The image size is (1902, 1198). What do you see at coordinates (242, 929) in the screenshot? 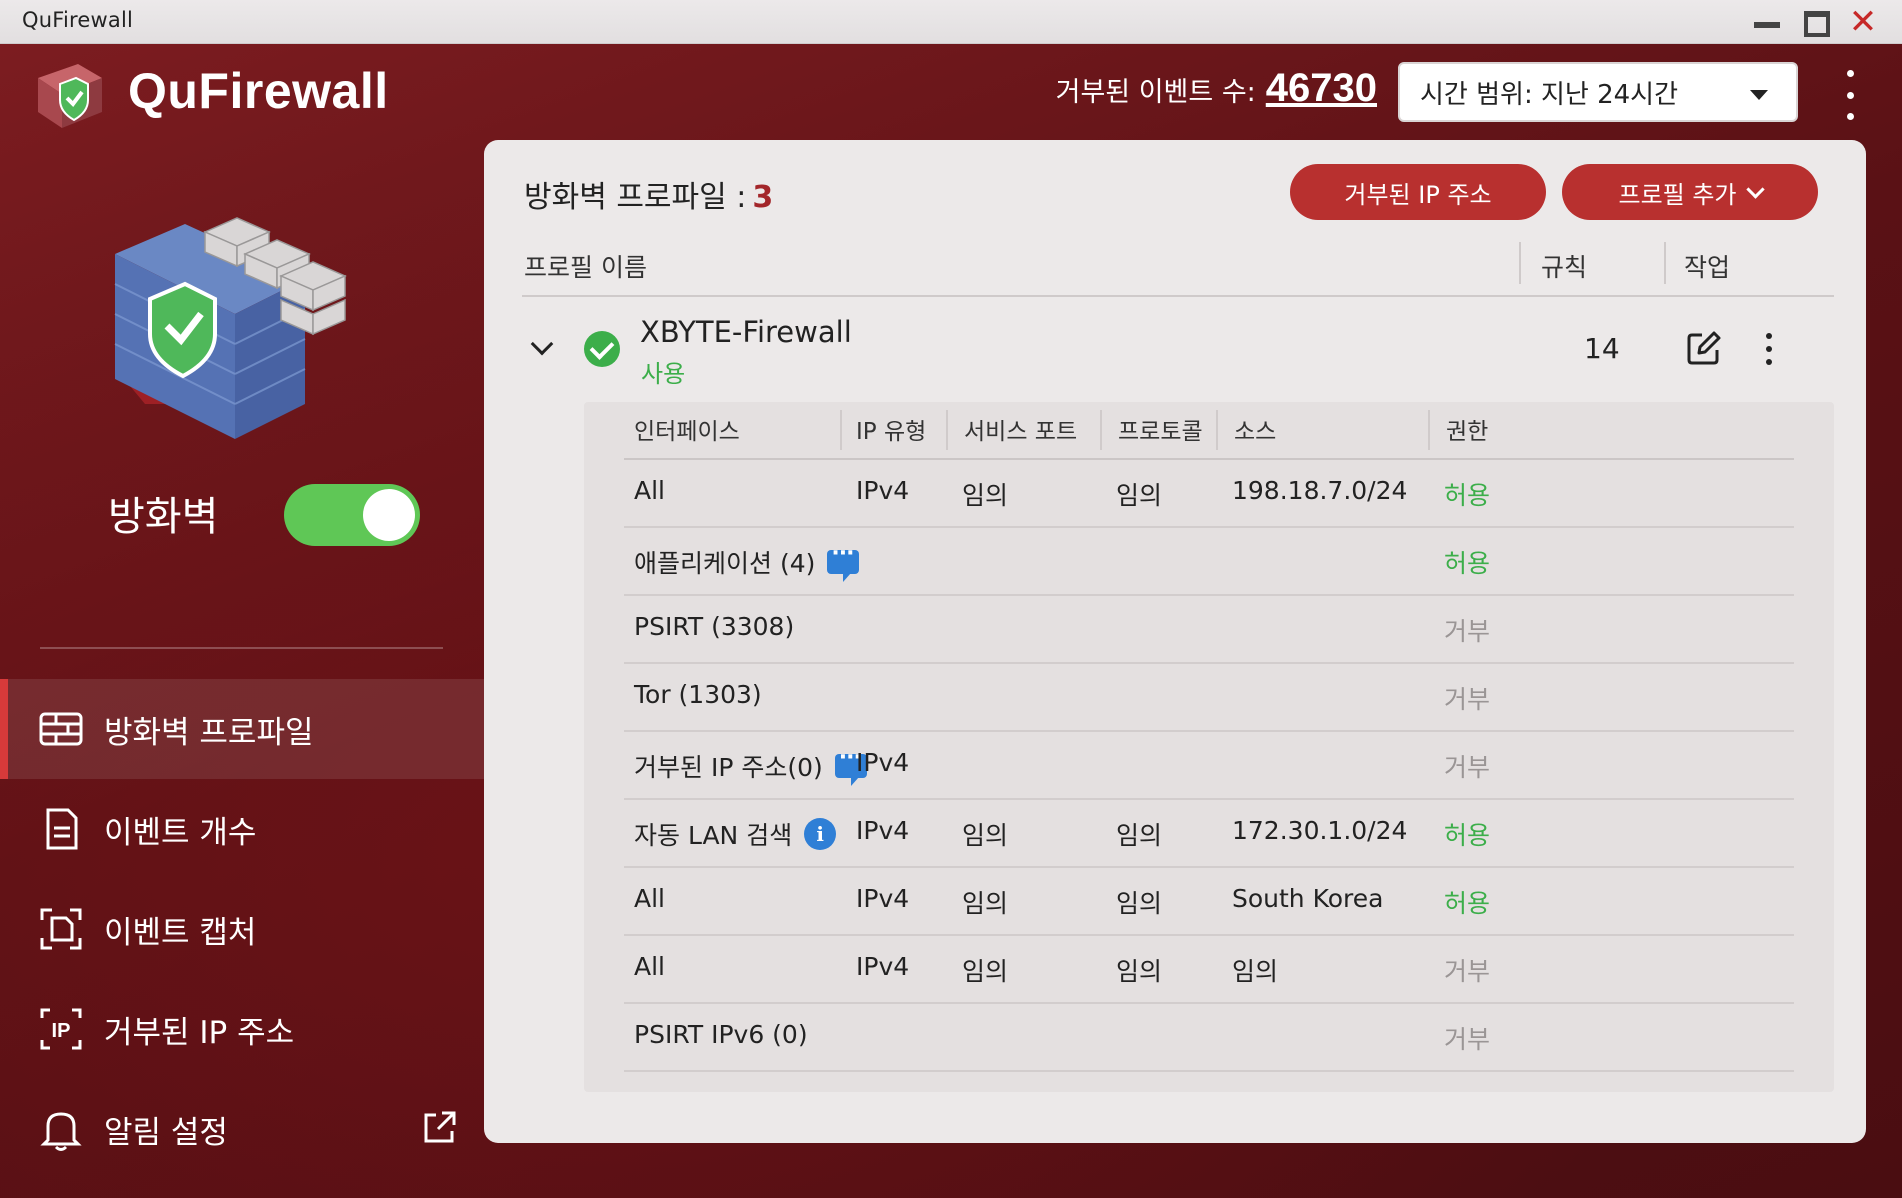
I see `sidebar-item-event-capture: 이벤트 캡처` at bounding box center [242, 929].